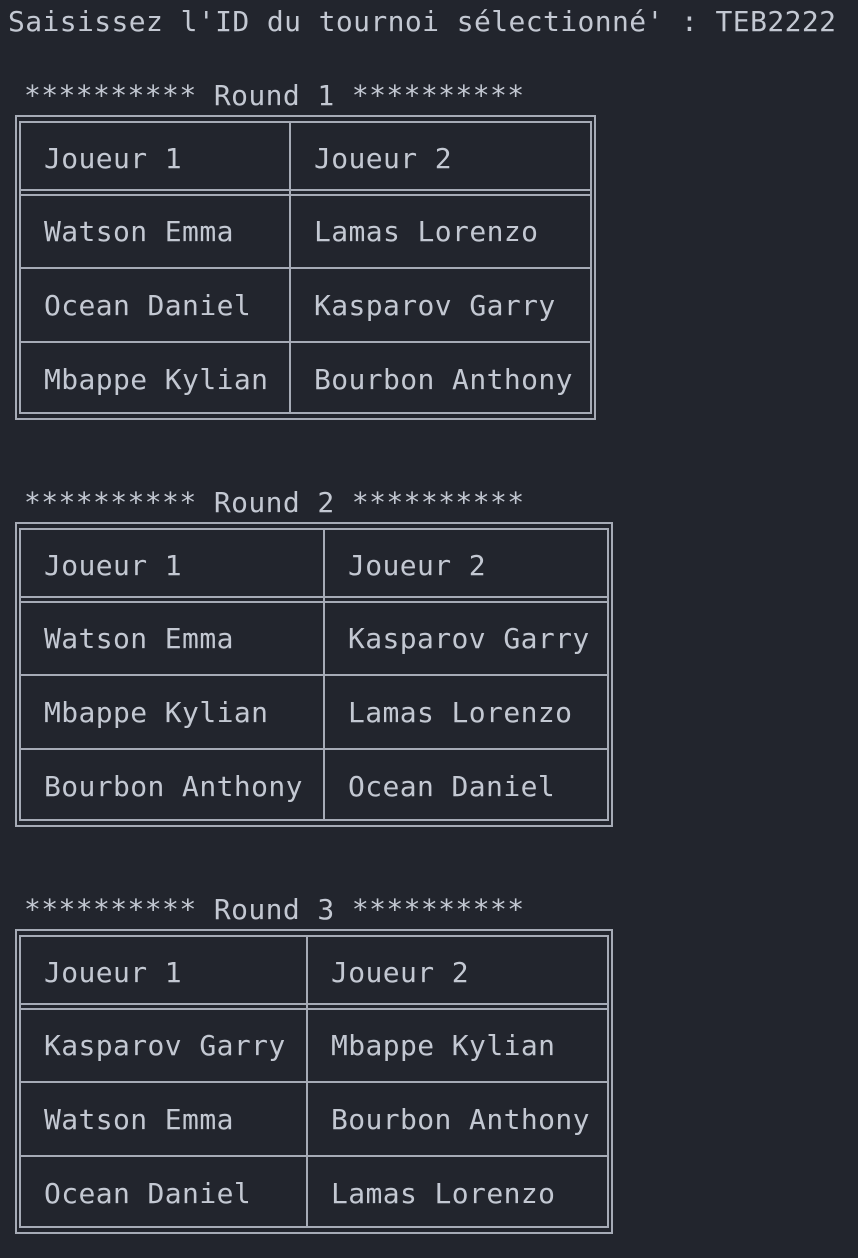  What do you see at coordinates (173, 786) in the screenshot?
I see `player-1-cell: Bourbon Anthony` at bounding box center [173, 786].